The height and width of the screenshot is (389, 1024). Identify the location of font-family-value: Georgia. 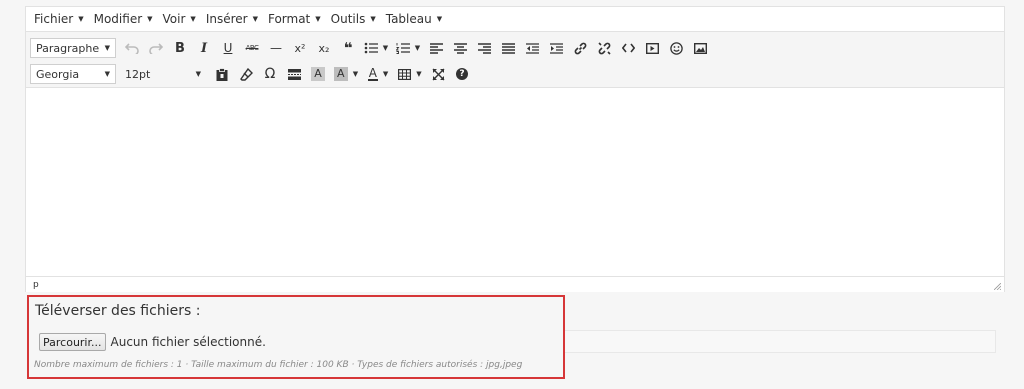
(58, 74).